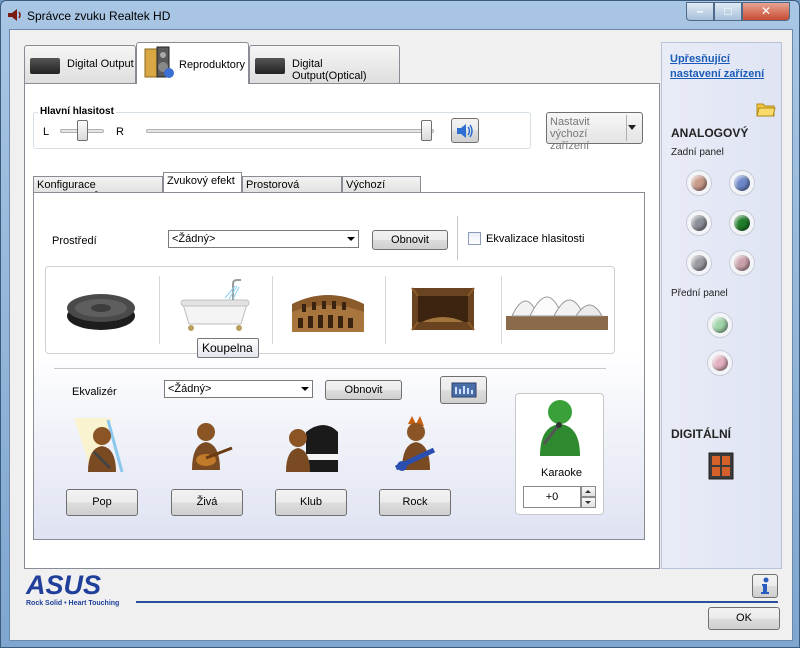 Image resolution: width=800 pixels, height=648 pixels. What do you see at coordinates (98, 189) in the screenshot?
I see `tab-speaker-config: Konfigurace reproduktorů` at bounding box center [98, 189].